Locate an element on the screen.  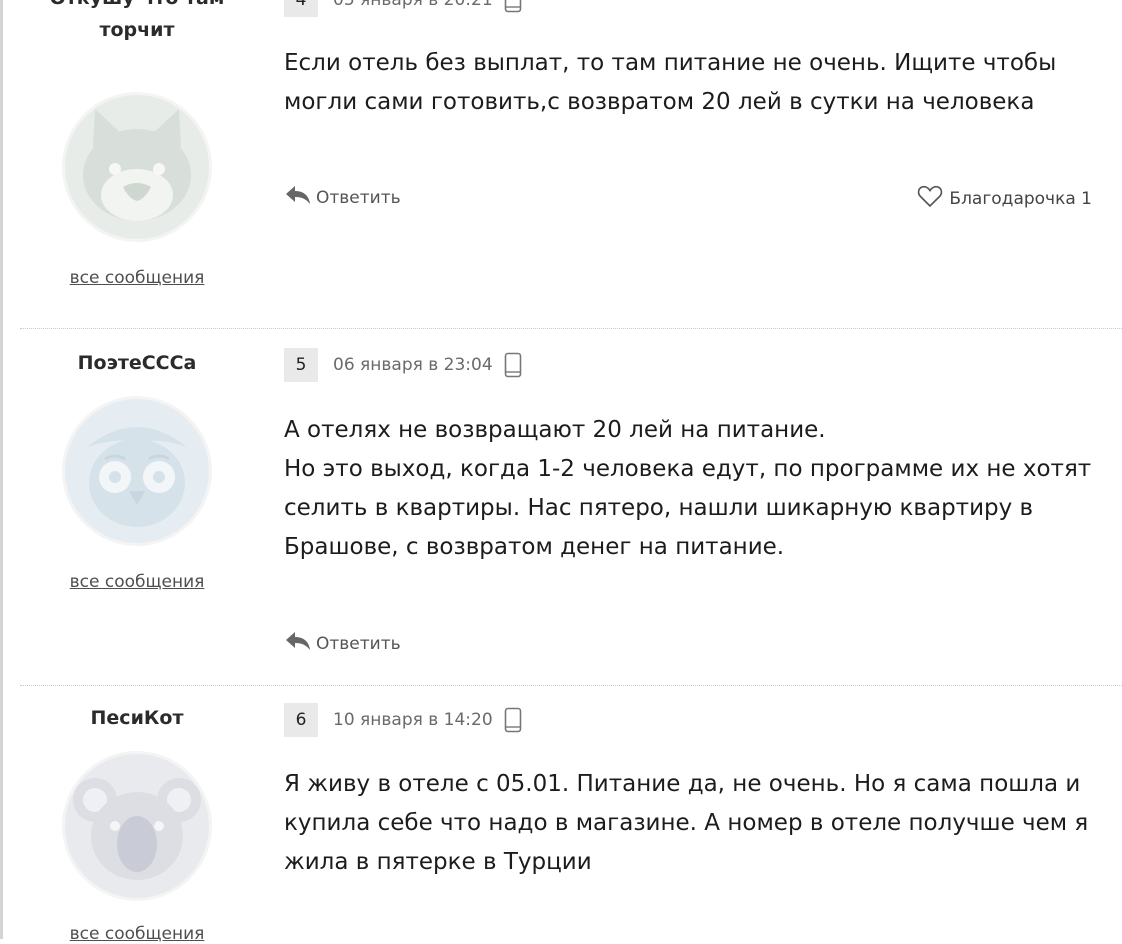
fox-avatar-icon is located at coordinates (137, 167).